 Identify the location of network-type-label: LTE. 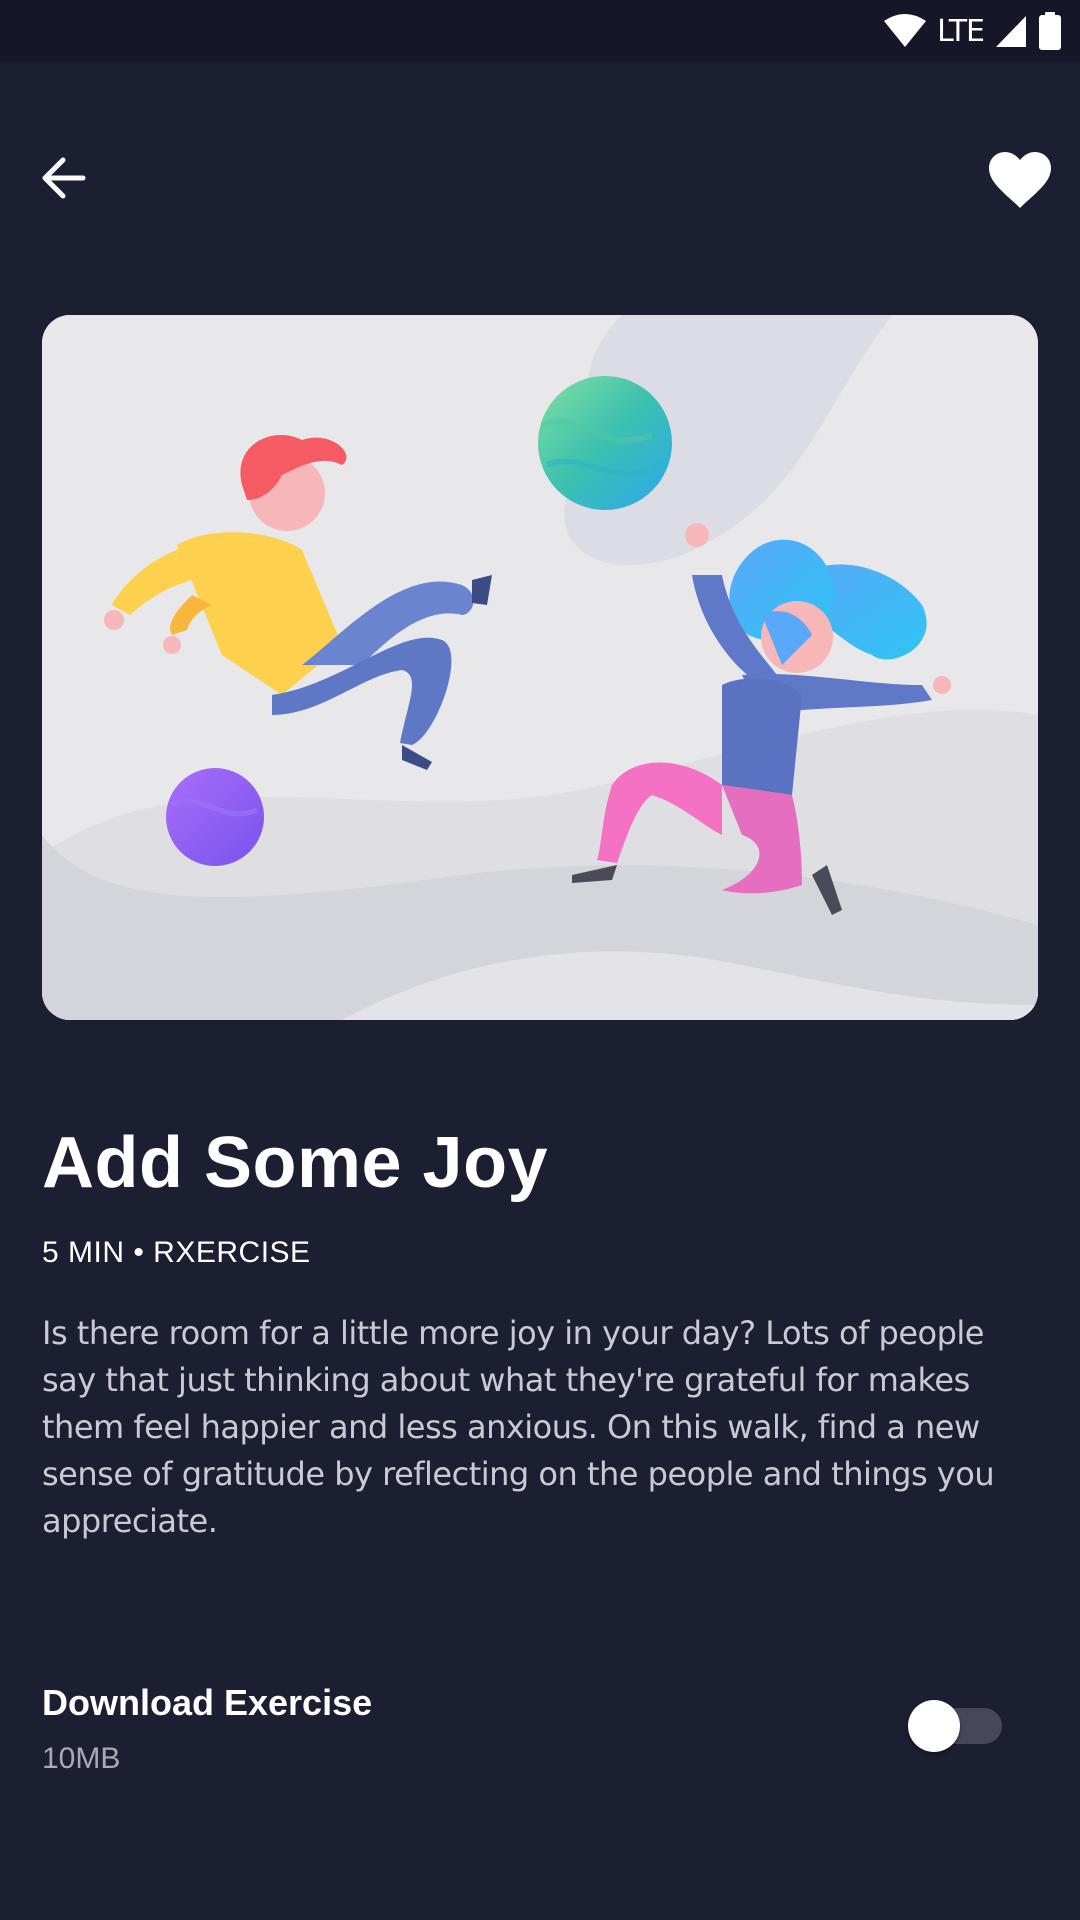
(961, 31).